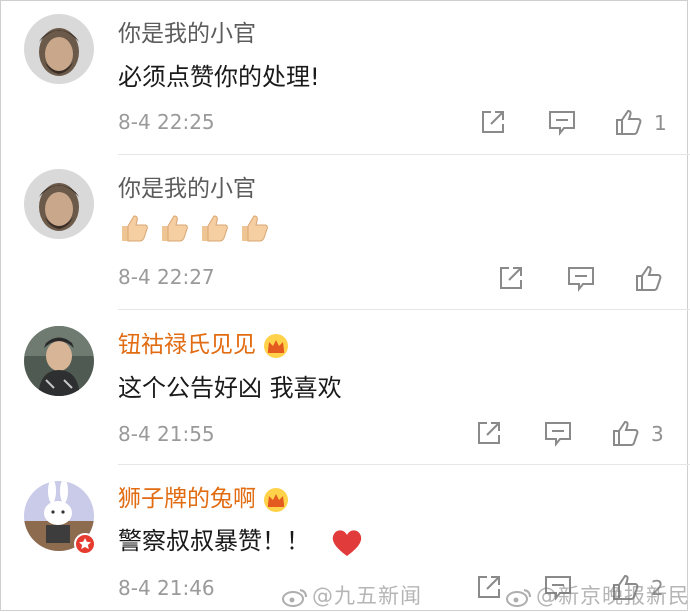  Describe the element at coordinates (187, 499) in the screenshot. I see `username-text: 狮子牌的兔啊` at that location.